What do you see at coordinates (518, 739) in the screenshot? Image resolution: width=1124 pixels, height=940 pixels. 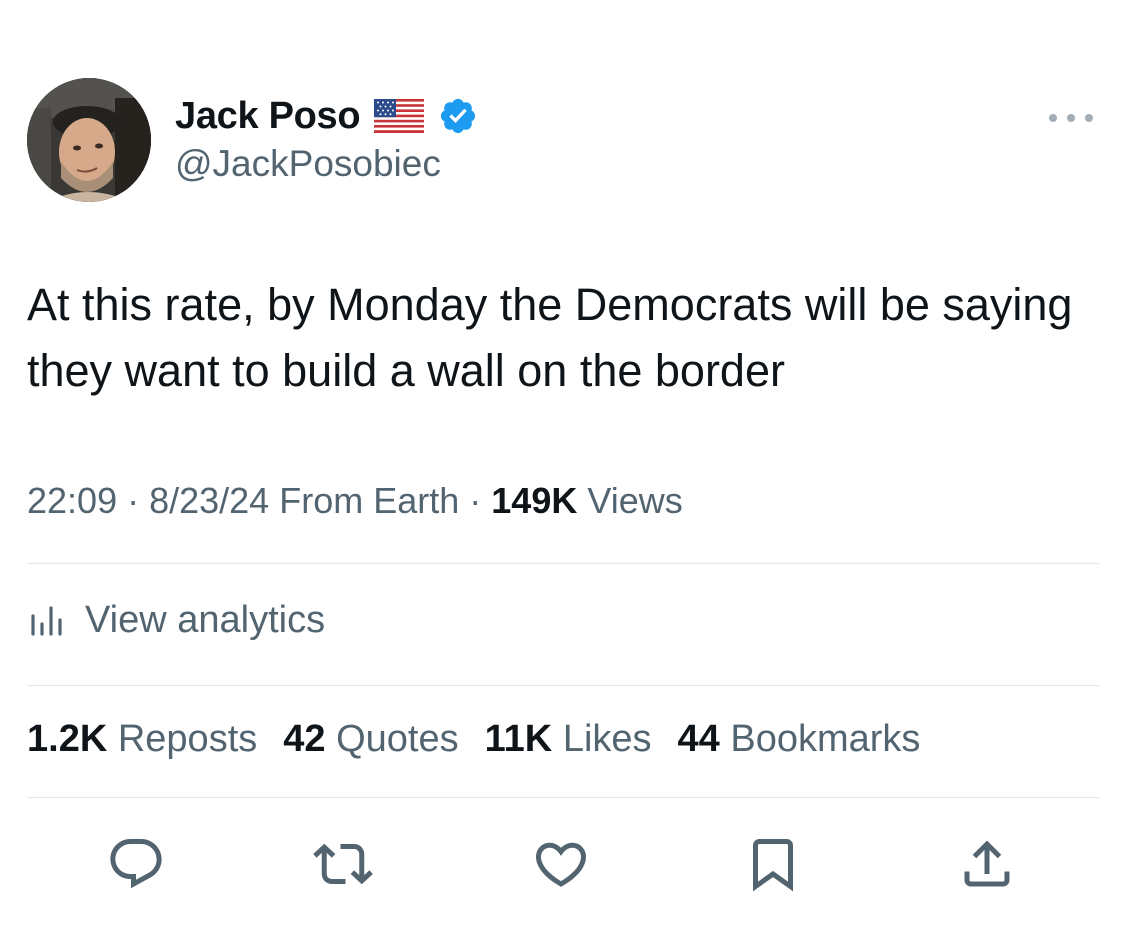 I see `stat-count: 11K` at bounding box center [518, 739].